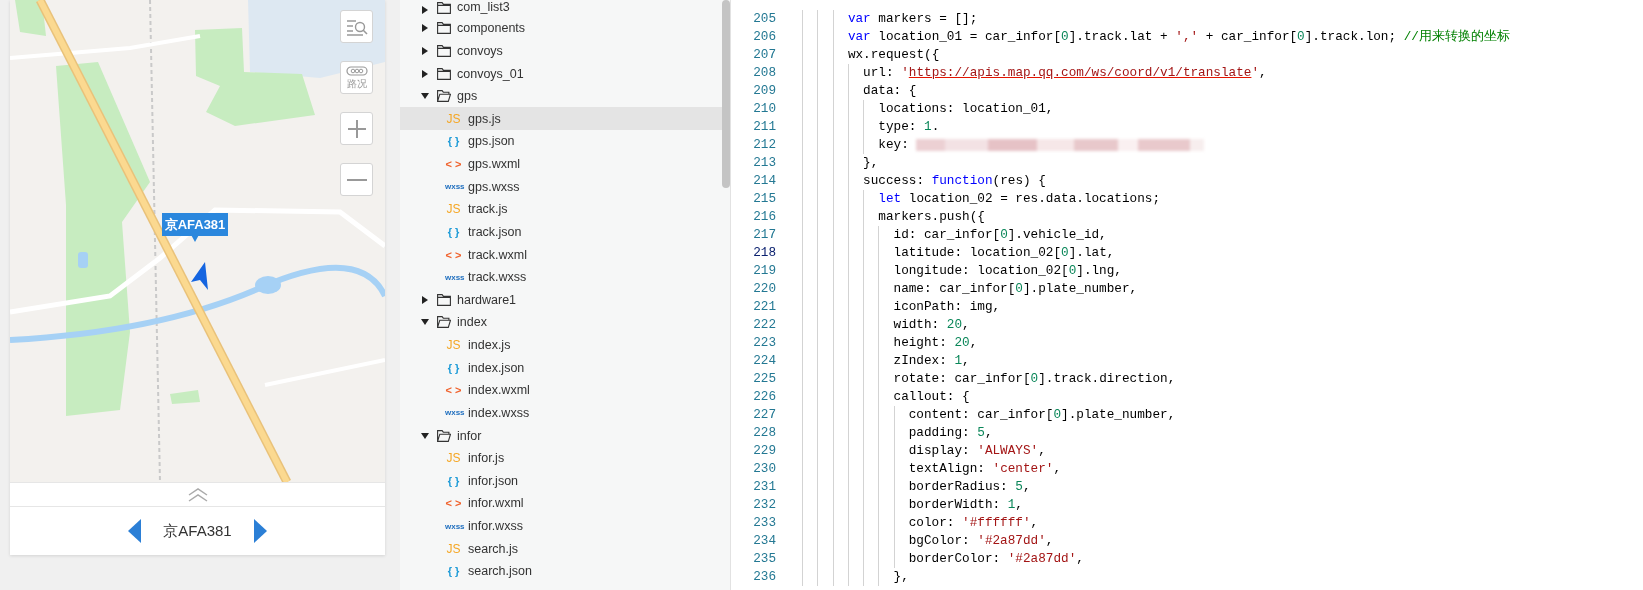 The height and width of the screenshot is (590, 1643). Describe the element at coordinates (764, 235) in the screenshot. I see `line-number: 217` at that location.